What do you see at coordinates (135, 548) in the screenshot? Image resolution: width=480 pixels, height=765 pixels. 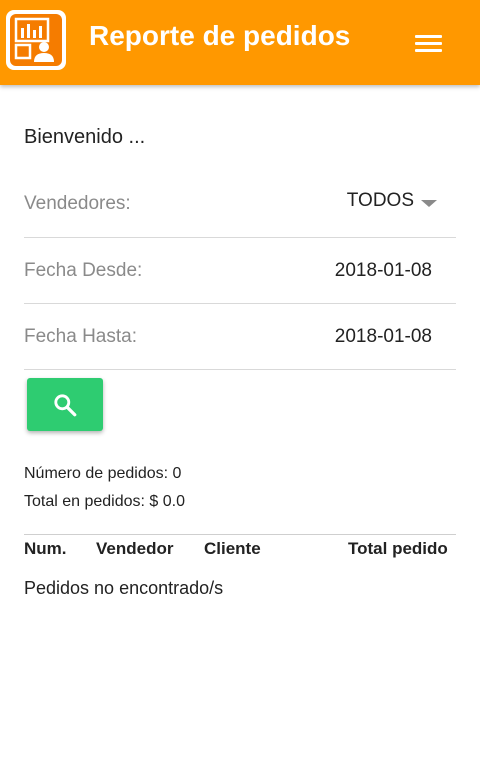 I see `column-header-vendedor: Vendedor` at bounding box center [135, 548].